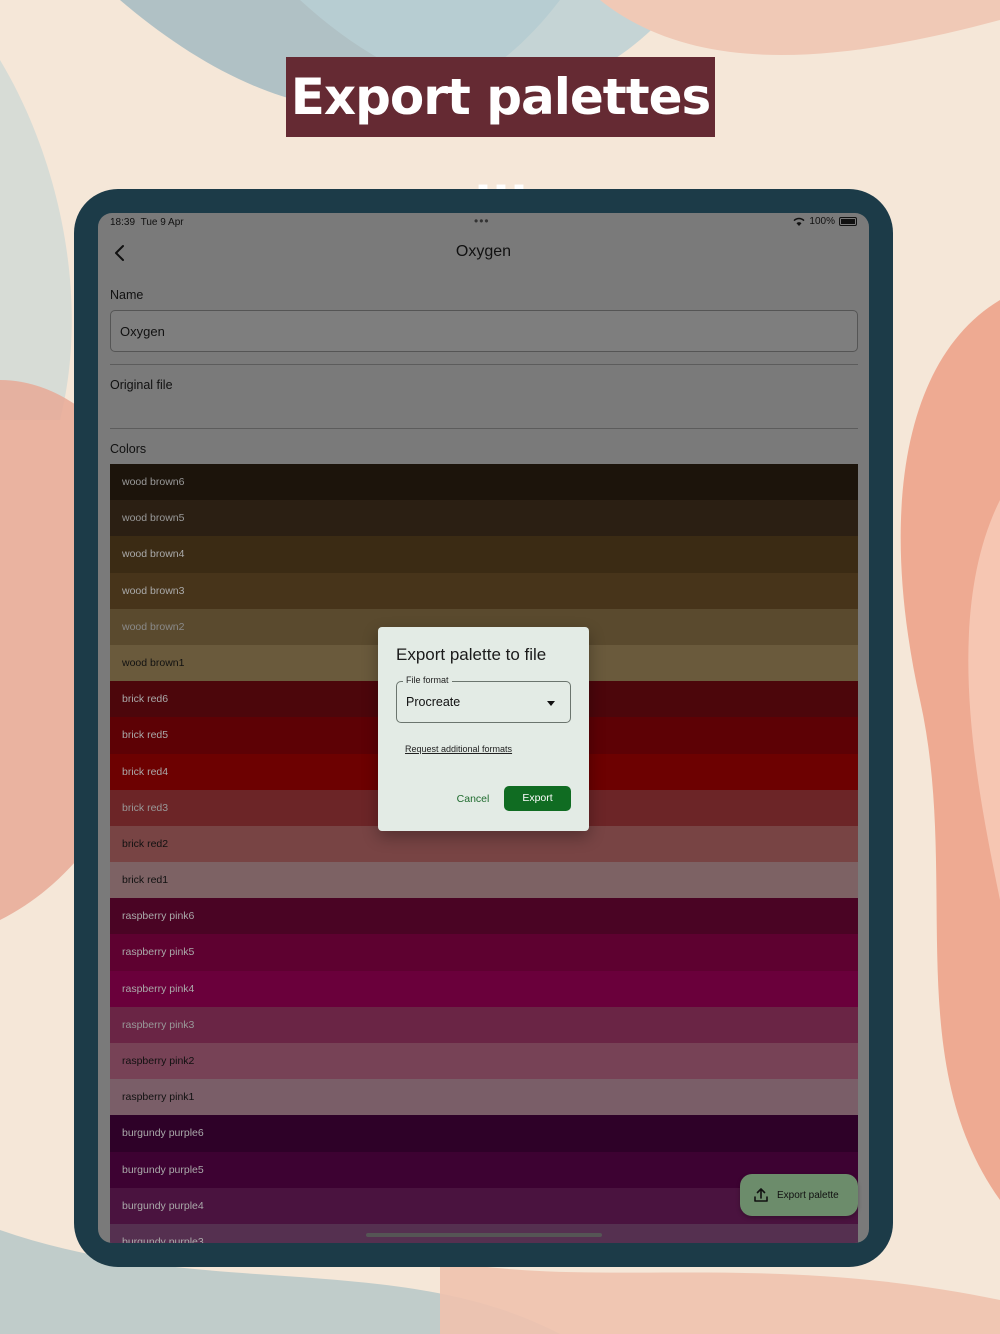 Image resolution: width=1000 pixels, height=1334 pixels. I want to click on export-palette-button: Export palette, so click(799, 1195).